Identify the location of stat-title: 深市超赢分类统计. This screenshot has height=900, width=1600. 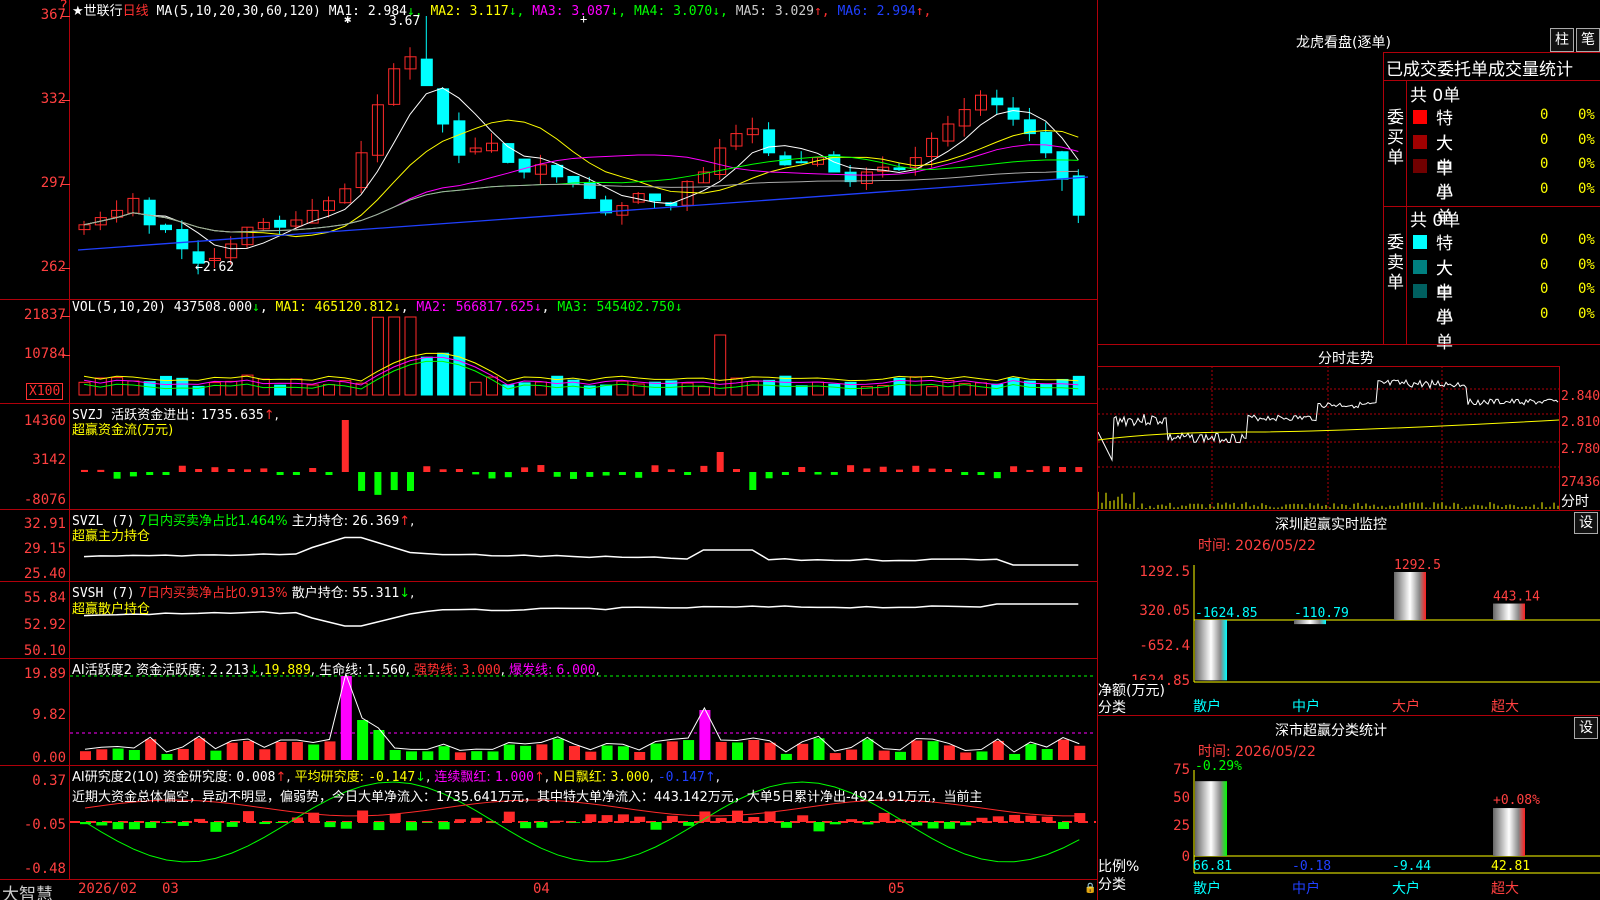
(1331, 731).